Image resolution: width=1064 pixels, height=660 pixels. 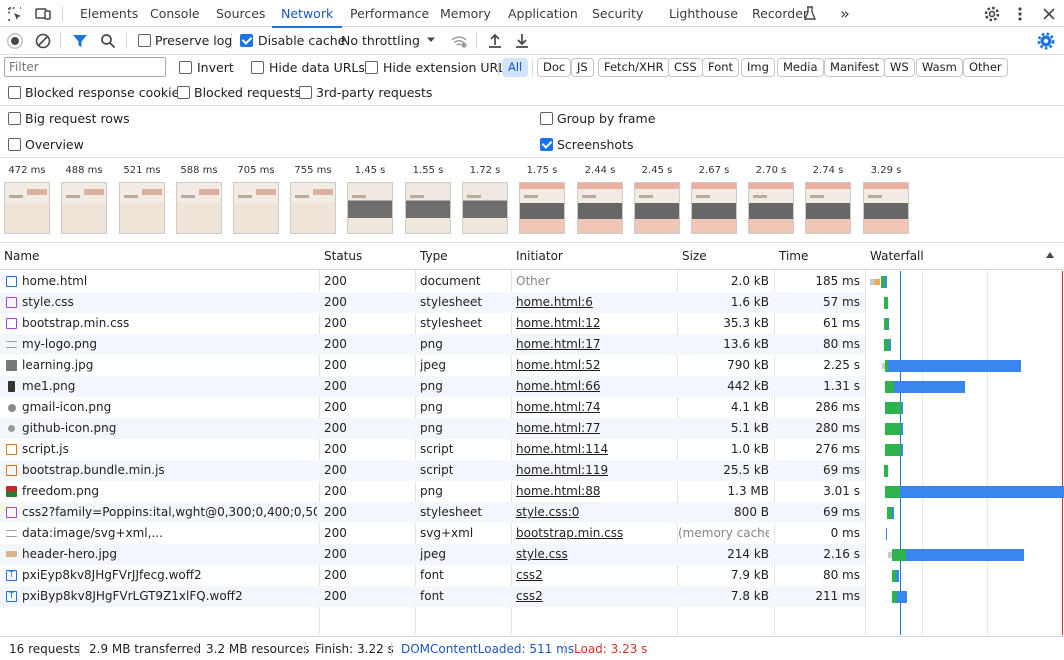 What do you see at coordinates (1049, 14) in the screenshot?
I see `close-devtools-icon` at bounding box center [1049, 14].